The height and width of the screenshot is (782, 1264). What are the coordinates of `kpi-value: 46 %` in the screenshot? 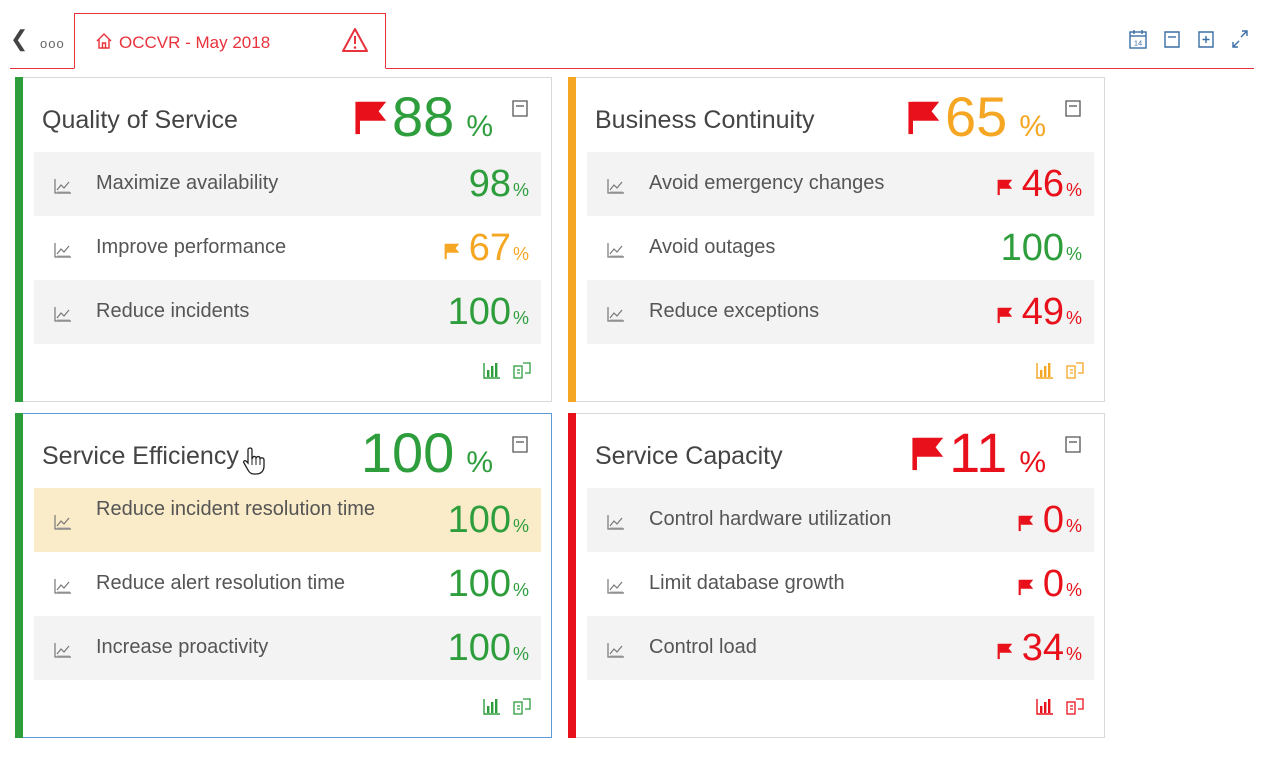 It's located at (1039, 184).